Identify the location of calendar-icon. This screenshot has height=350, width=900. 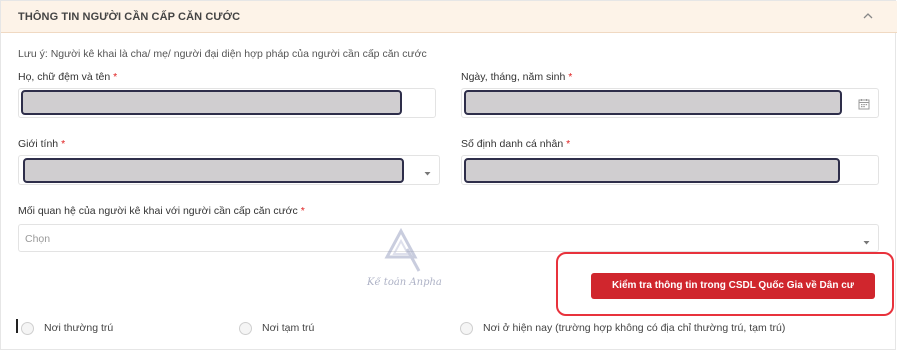
(864, 104).